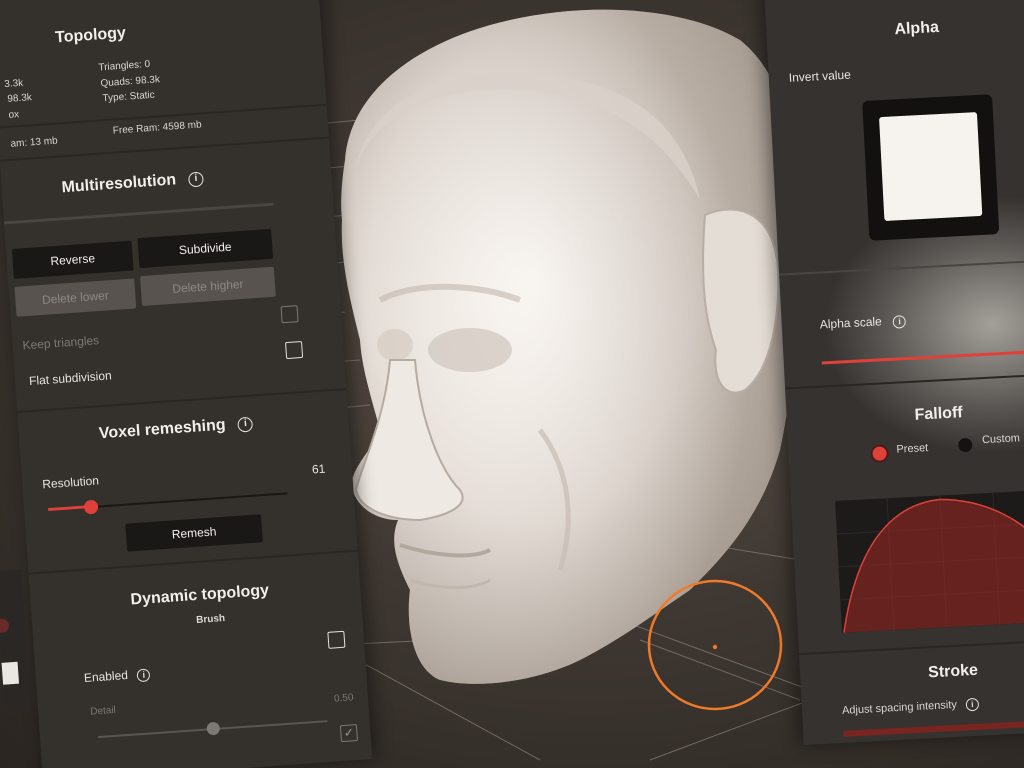  I want to click on topology-title: Topology, so click(90, 35).